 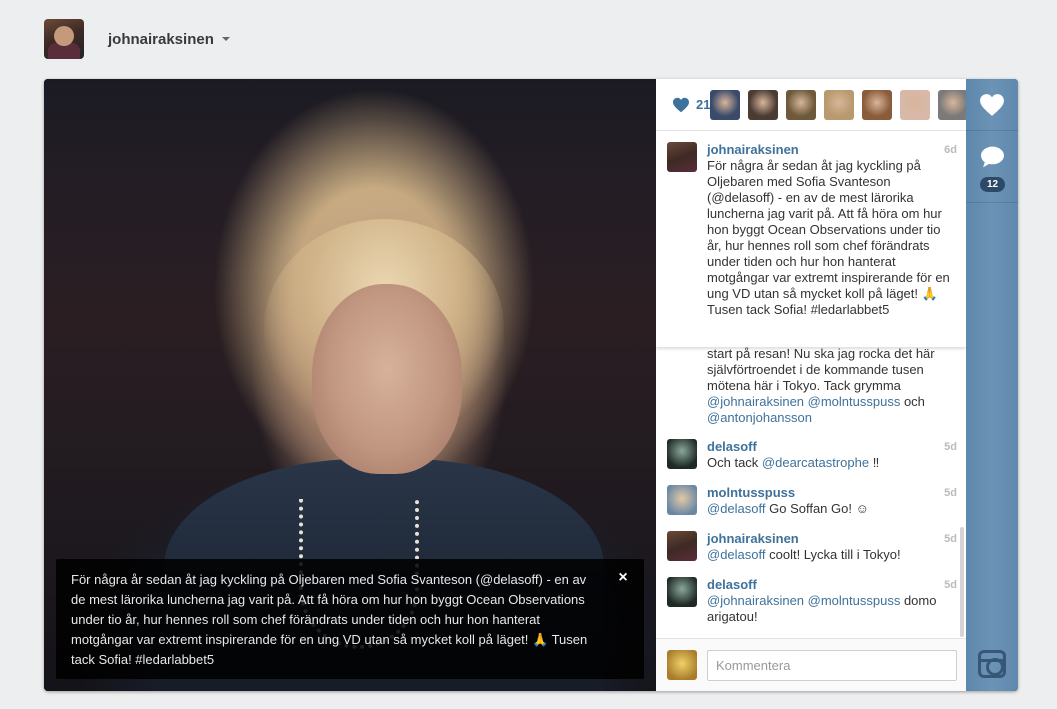 What do you see at coordinates (832, 665) in the screenshot?
I see `comment-input` at bounding box center [832, 665].